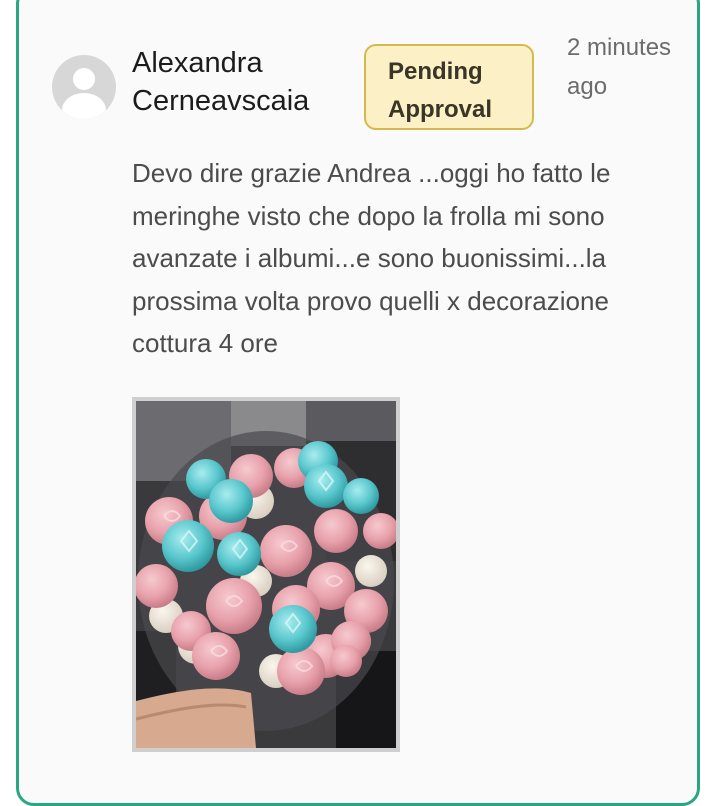 This screenshot has height=806, width=720. Describe the element at coordinates (84, 106) in the screenshot. I see `avatar-shoulders` at that location.